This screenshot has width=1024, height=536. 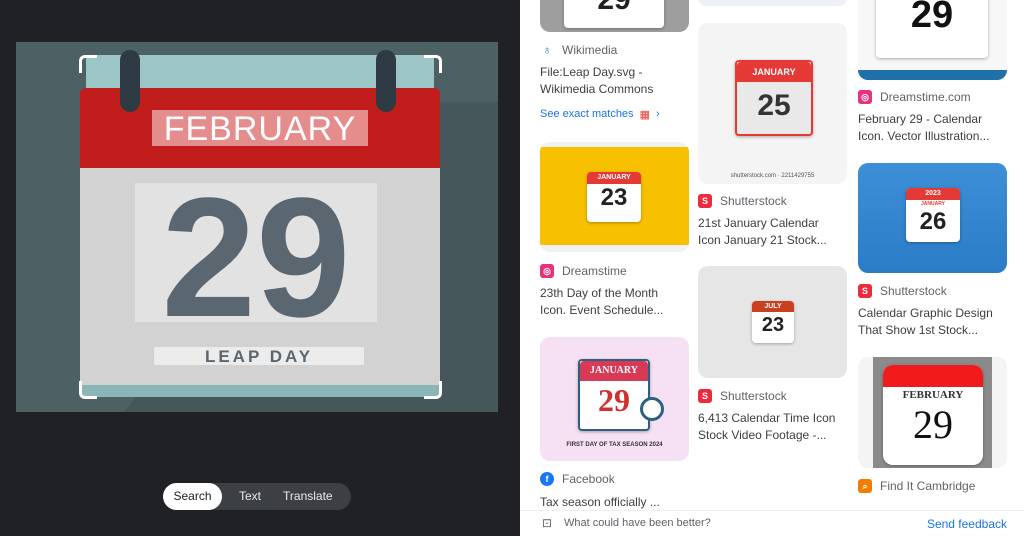 What do you see at coordinates (308, 496) in the screenshot?
I see `chip-translate: Translate` at bounding box center [308, 496].